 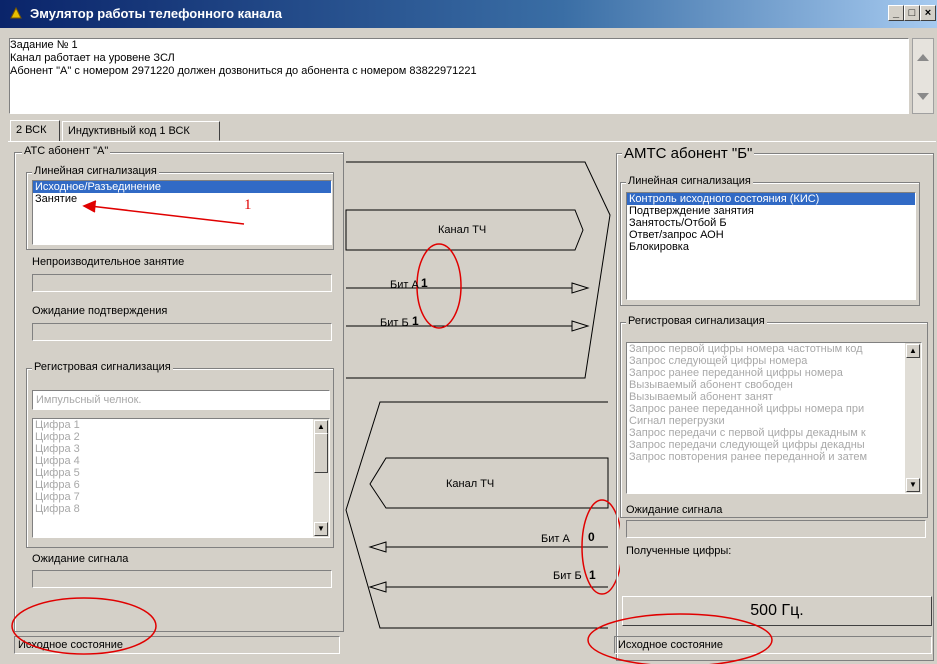 What do you see at coordinates (167, 215) in the screenshot?
I see `annotation-arrow-line` at bounding box center [167, 215].